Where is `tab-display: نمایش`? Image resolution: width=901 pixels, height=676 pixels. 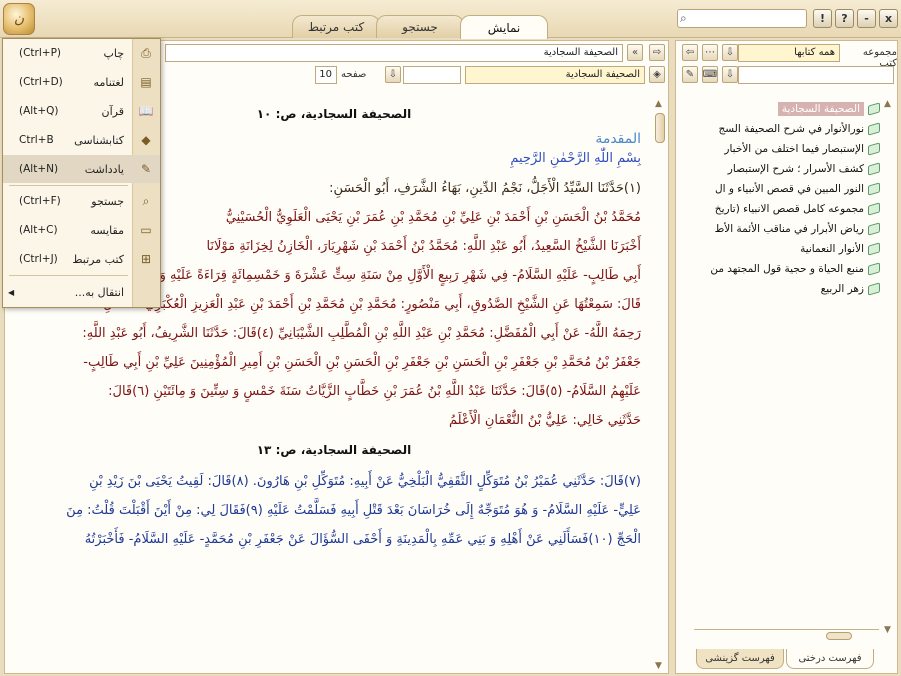
tab-display: نمایش is located at coordinates (504, 27).